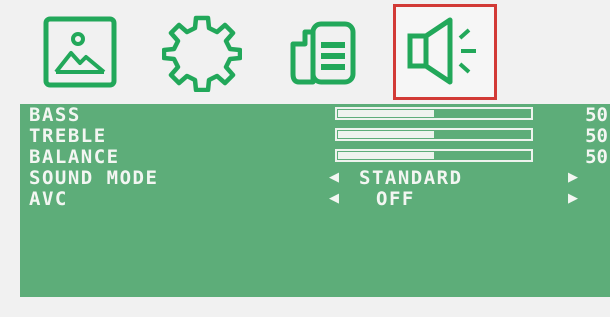  I want to click on bottom-bezel, so click(305, 307).